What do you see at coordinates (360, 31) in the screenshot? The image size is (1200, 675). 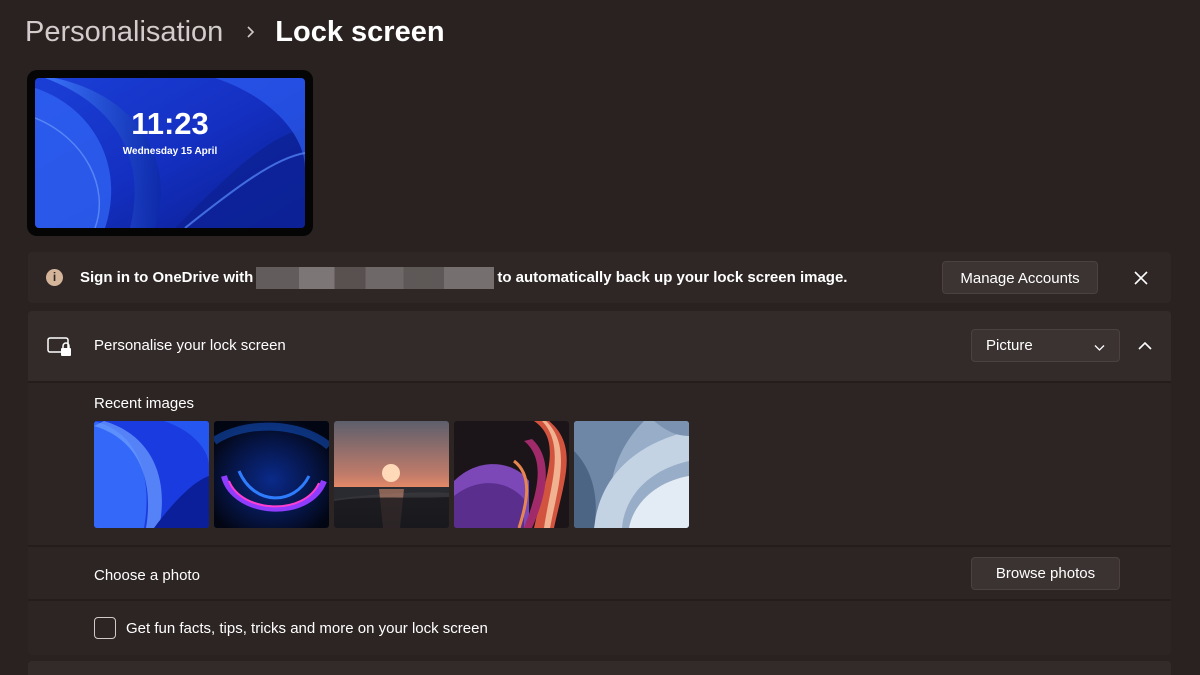 I see `page-title: Lock screen` at bounding box center [360, 31].